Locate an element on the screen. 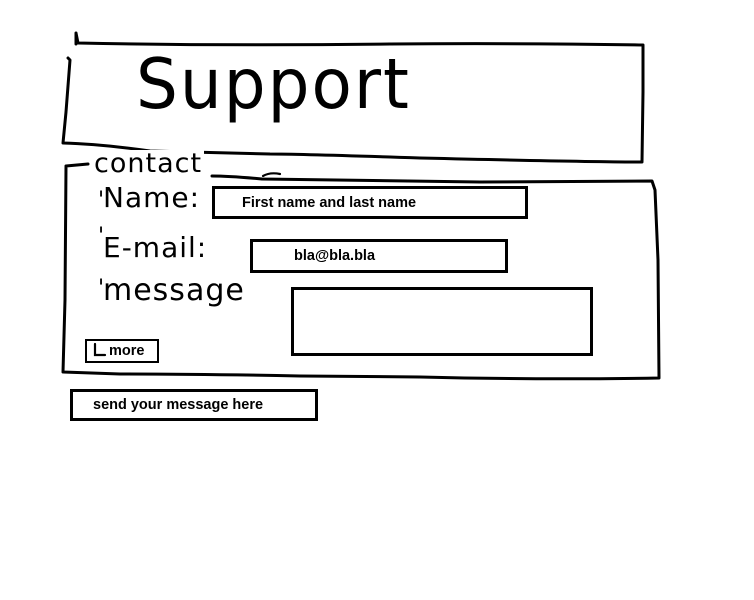  email-label: E-mail: is located at coordinates (155, 247).